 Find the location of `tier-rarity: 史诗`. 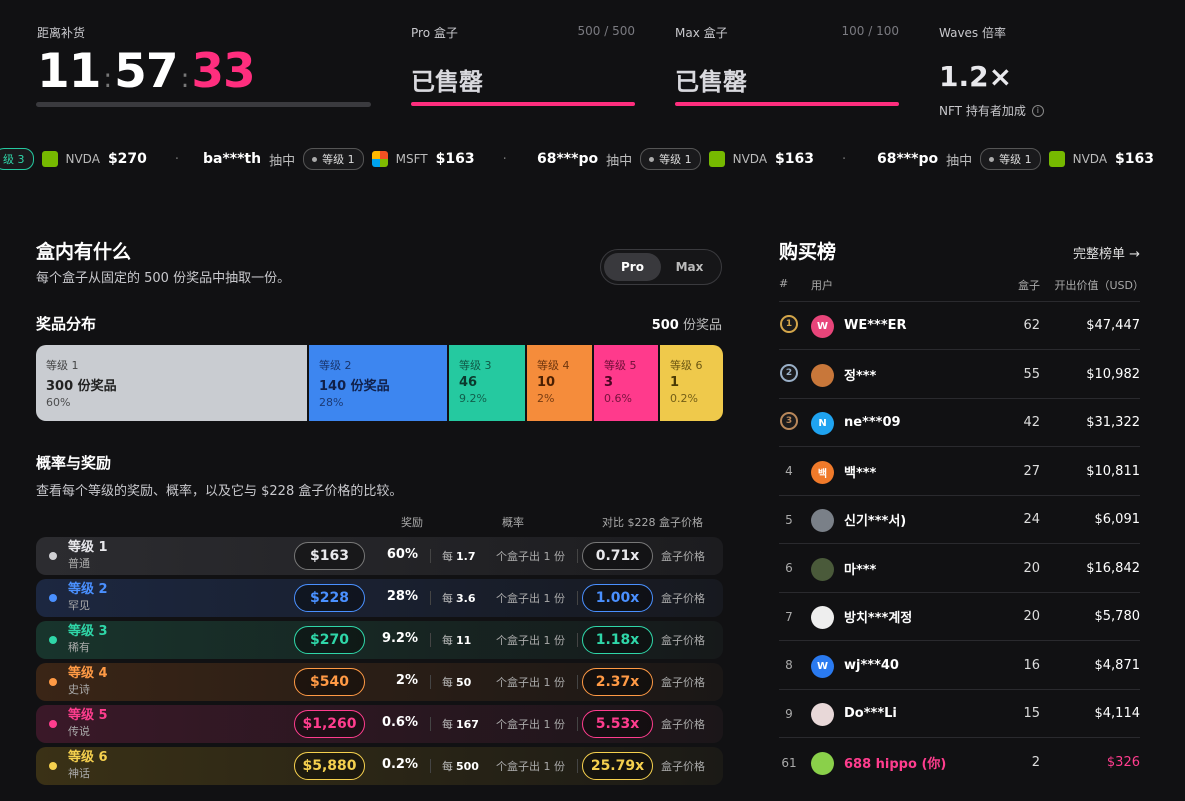

tier-rarity: 史诗 is located at coordinates (79, 689).